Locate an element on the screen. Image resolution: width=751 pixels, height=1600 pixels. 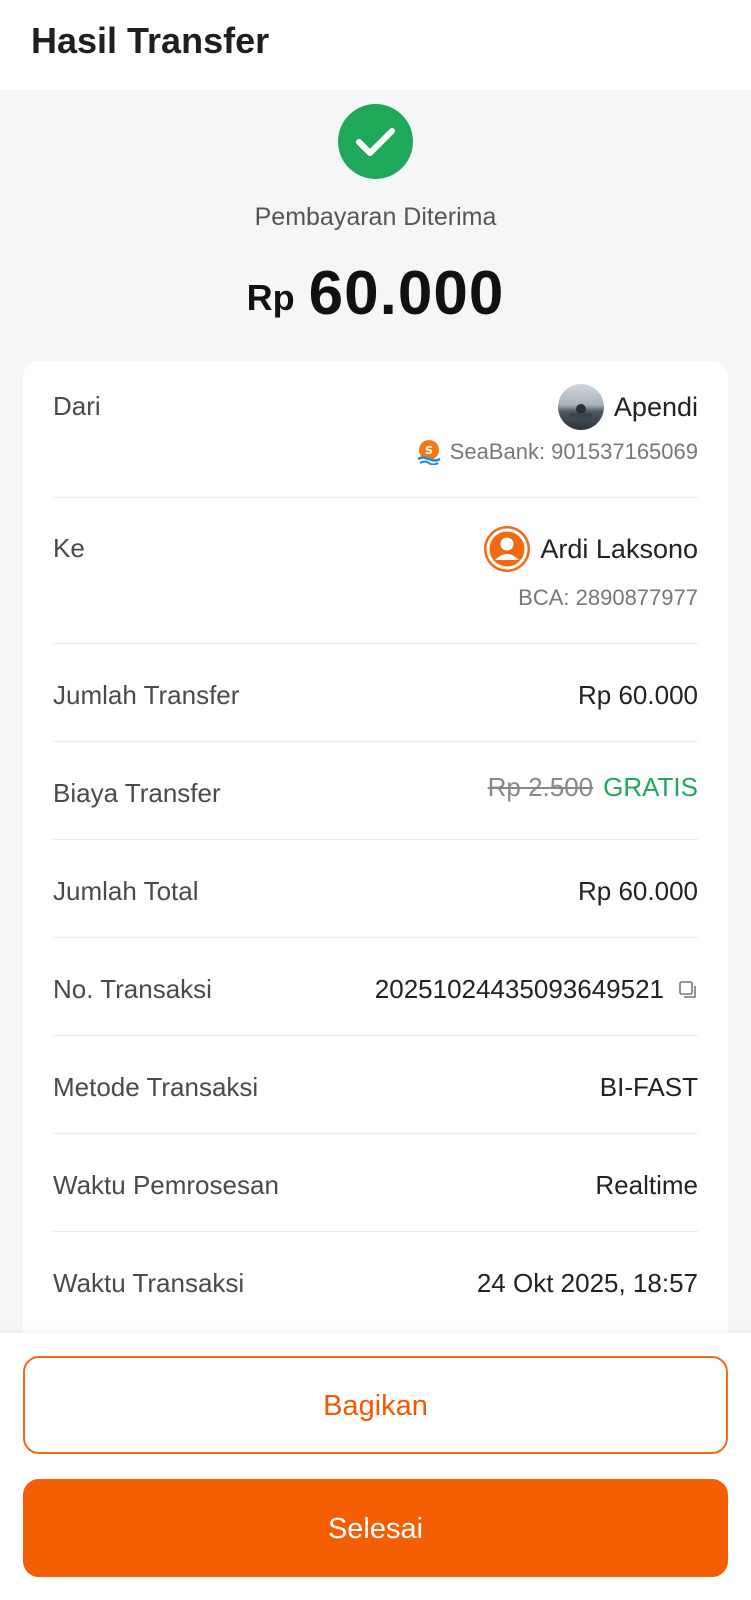
seabank-icon: S is located at coordinates (429, 452).